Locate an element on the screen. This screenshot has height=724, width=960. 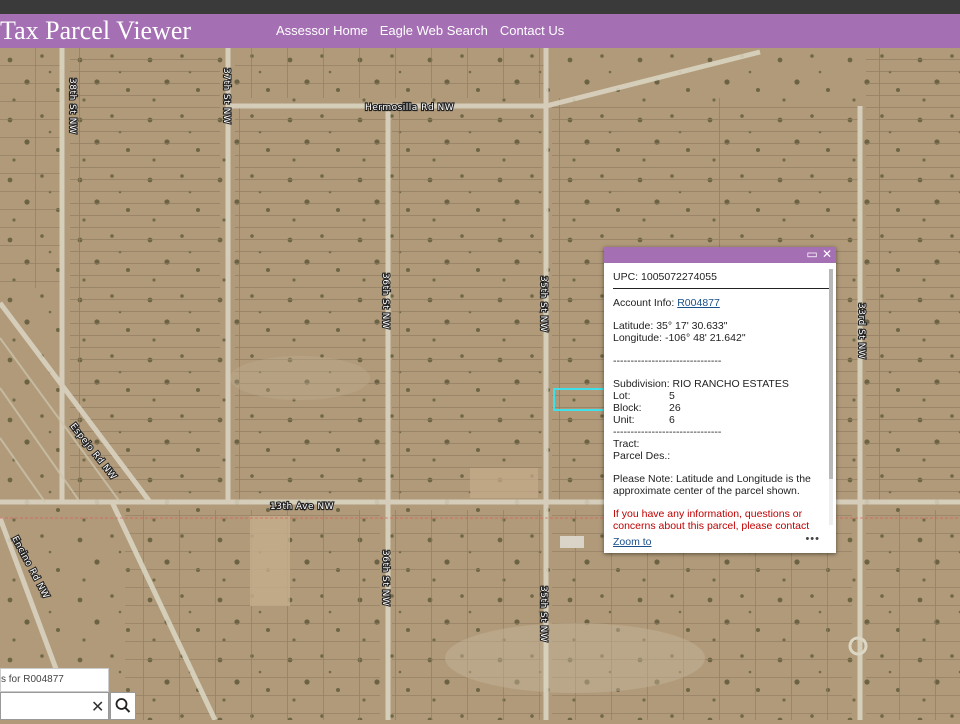
popup-scroll-thumb is located at coordinates (831, 374).